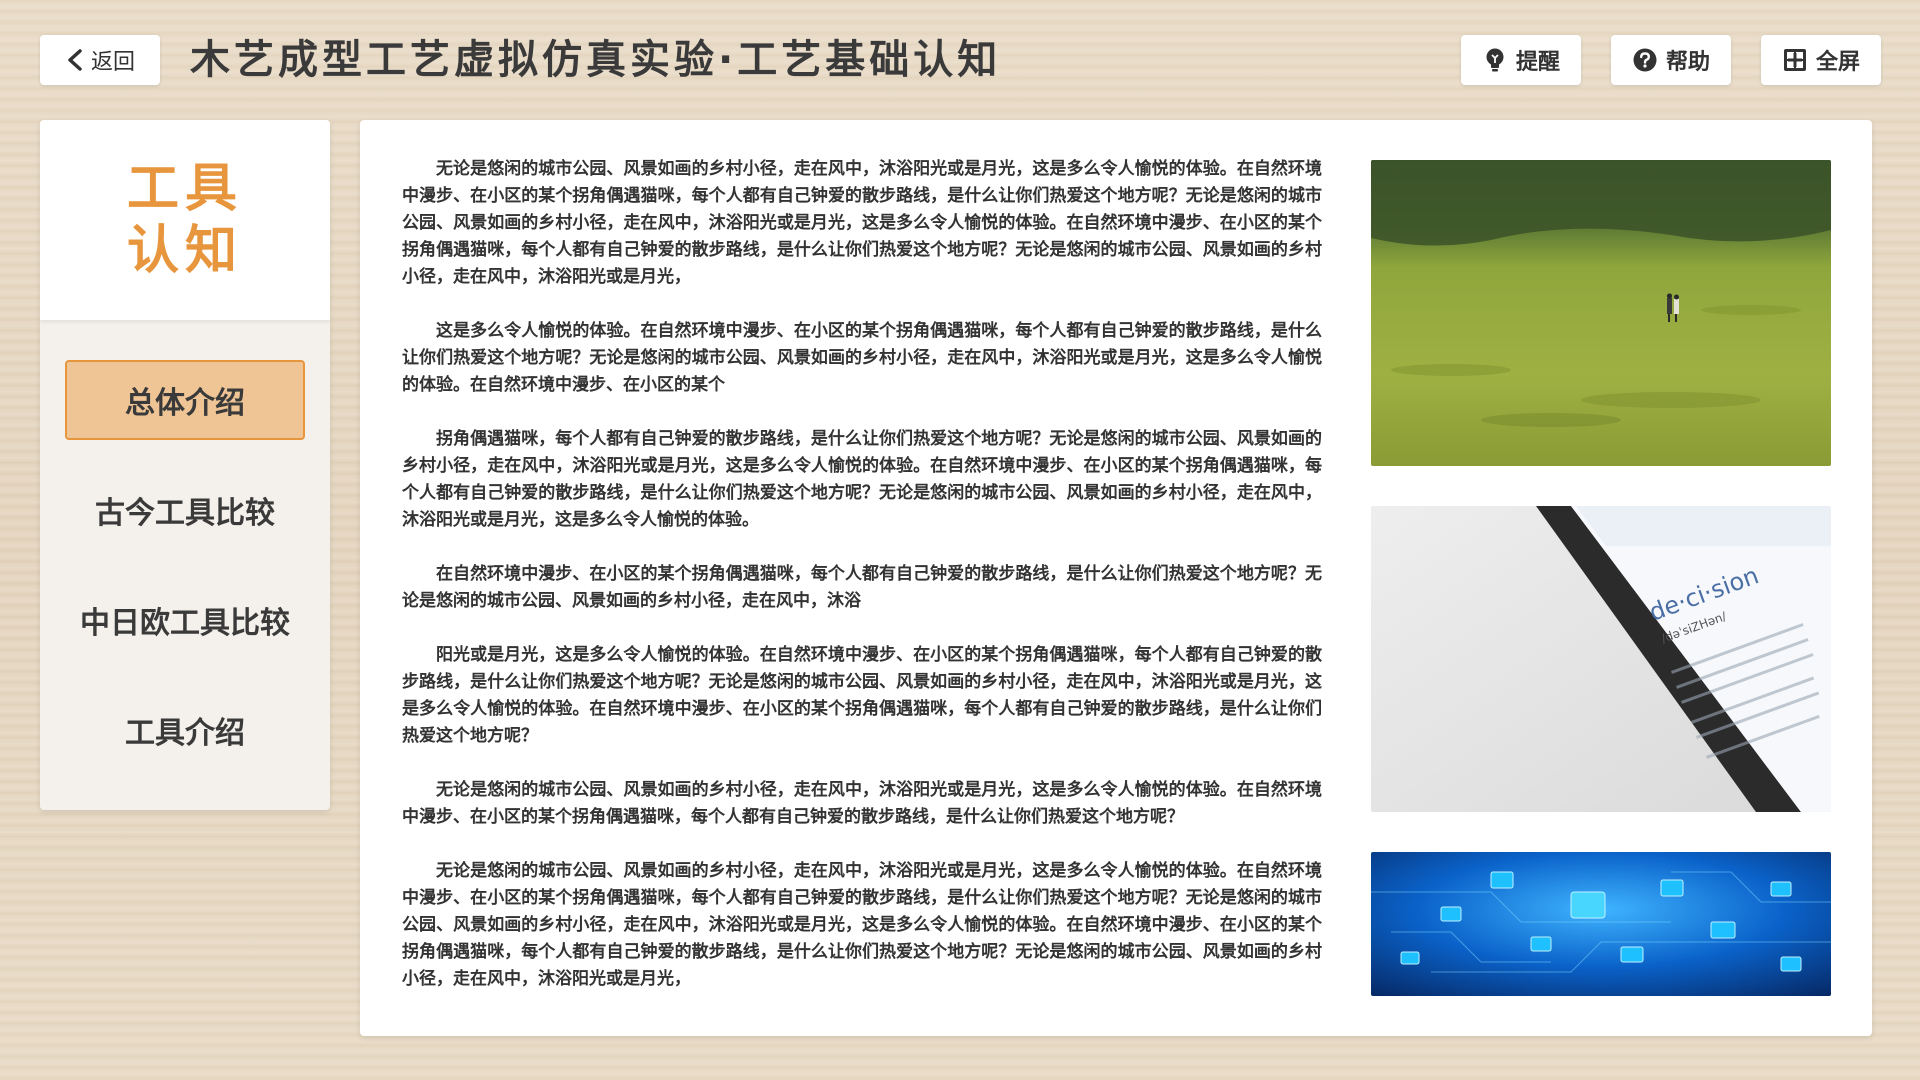 The height and width of the screenshot is (1080, 1920). What do you see at coordinates (1837, 62) in the screenshot?
I see `fullscreen-label: 全屏` at bounding box center [1837, 62].